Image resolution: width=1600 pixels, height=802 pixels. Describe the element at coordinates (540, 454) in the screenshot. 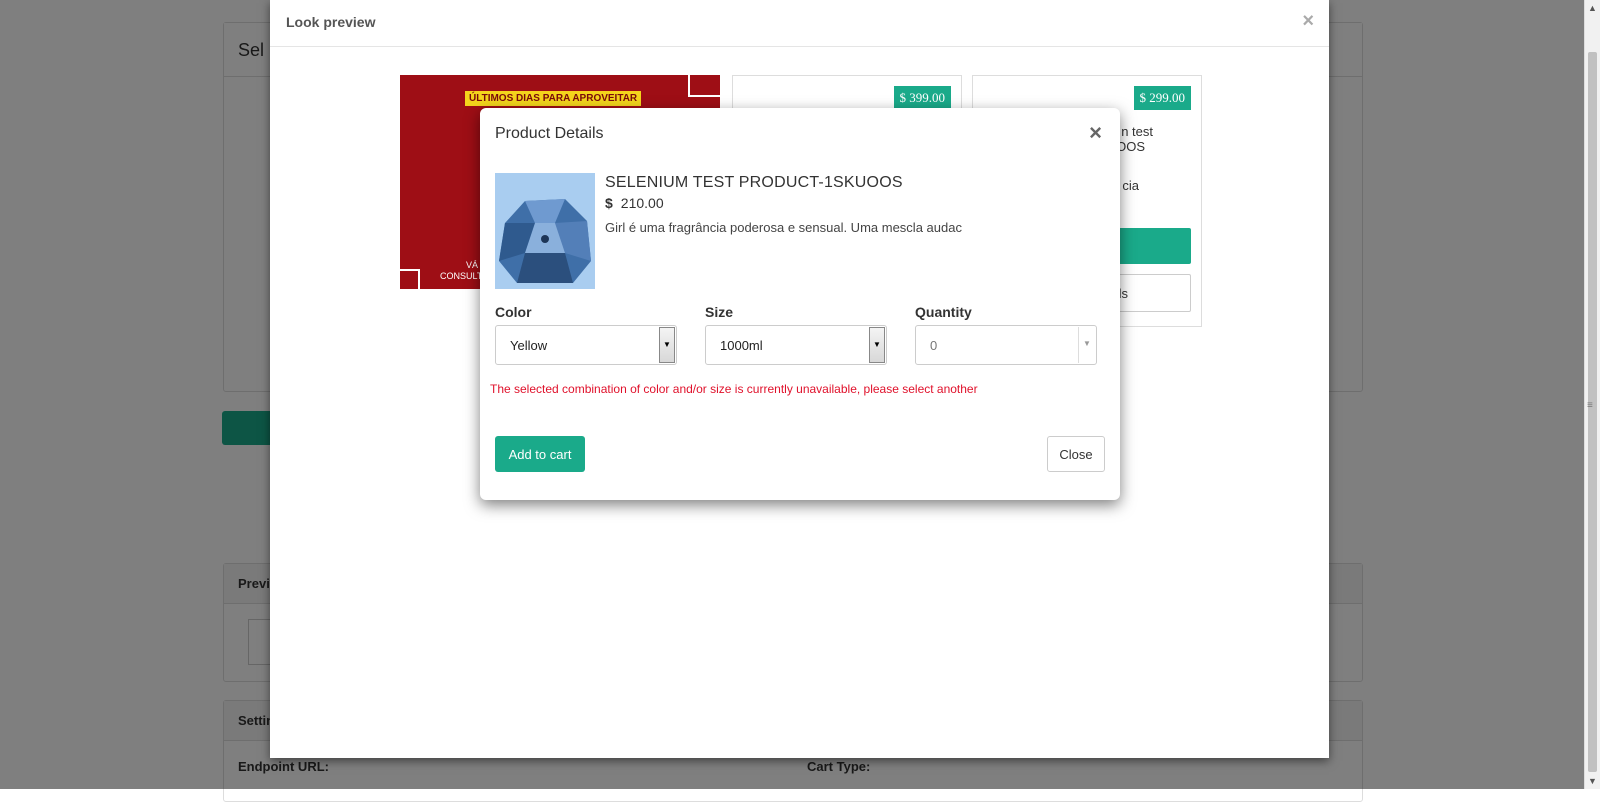

I see `add-to-cart-button: Add to cart` at that location.